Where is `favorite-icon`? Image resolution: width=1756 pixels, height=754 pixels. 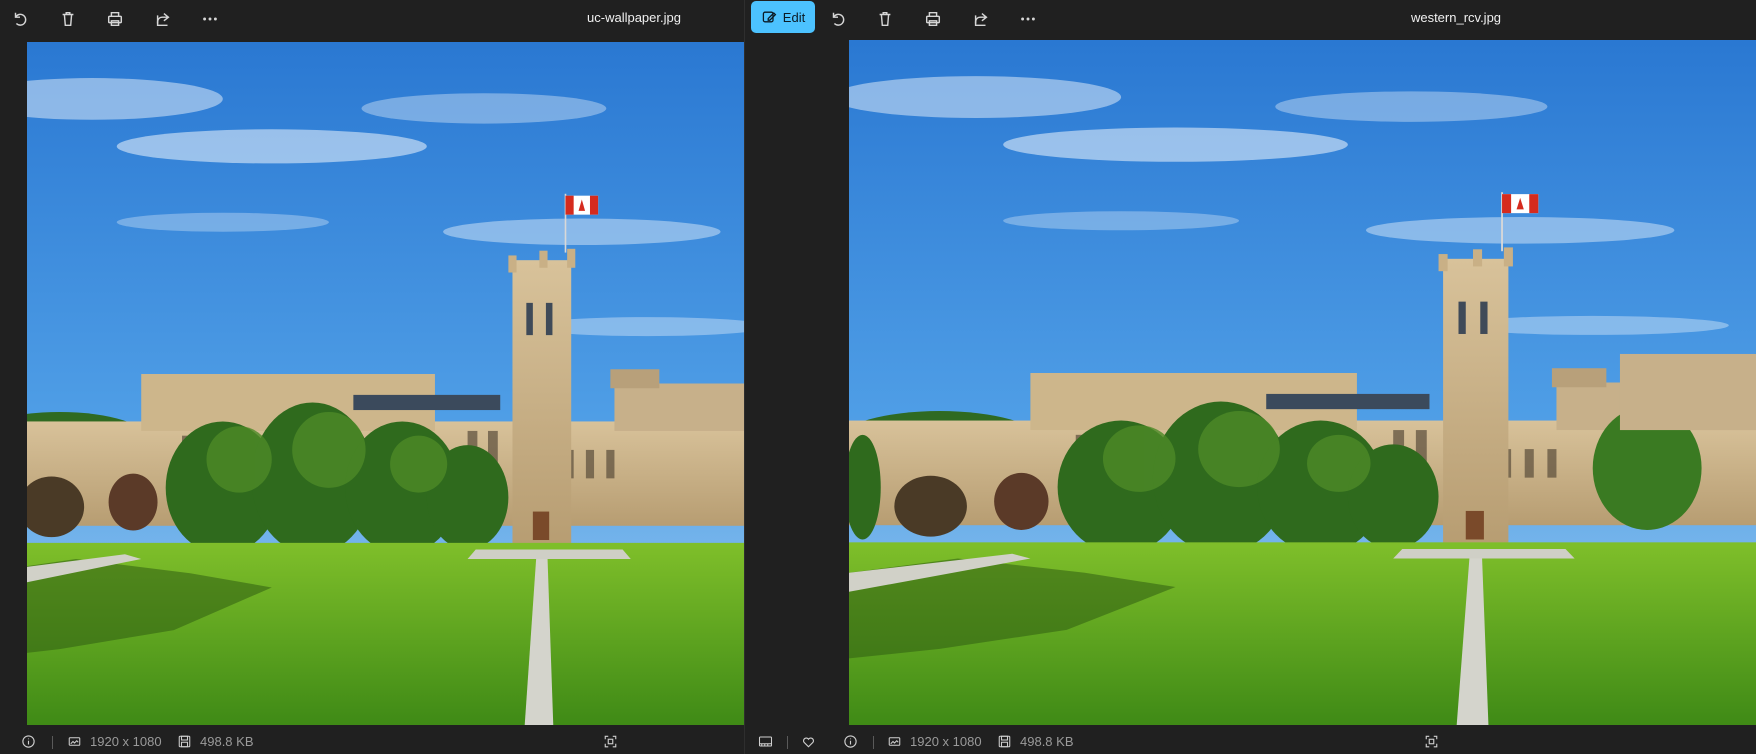
favorite-icon is located at coordinates (808, 741).